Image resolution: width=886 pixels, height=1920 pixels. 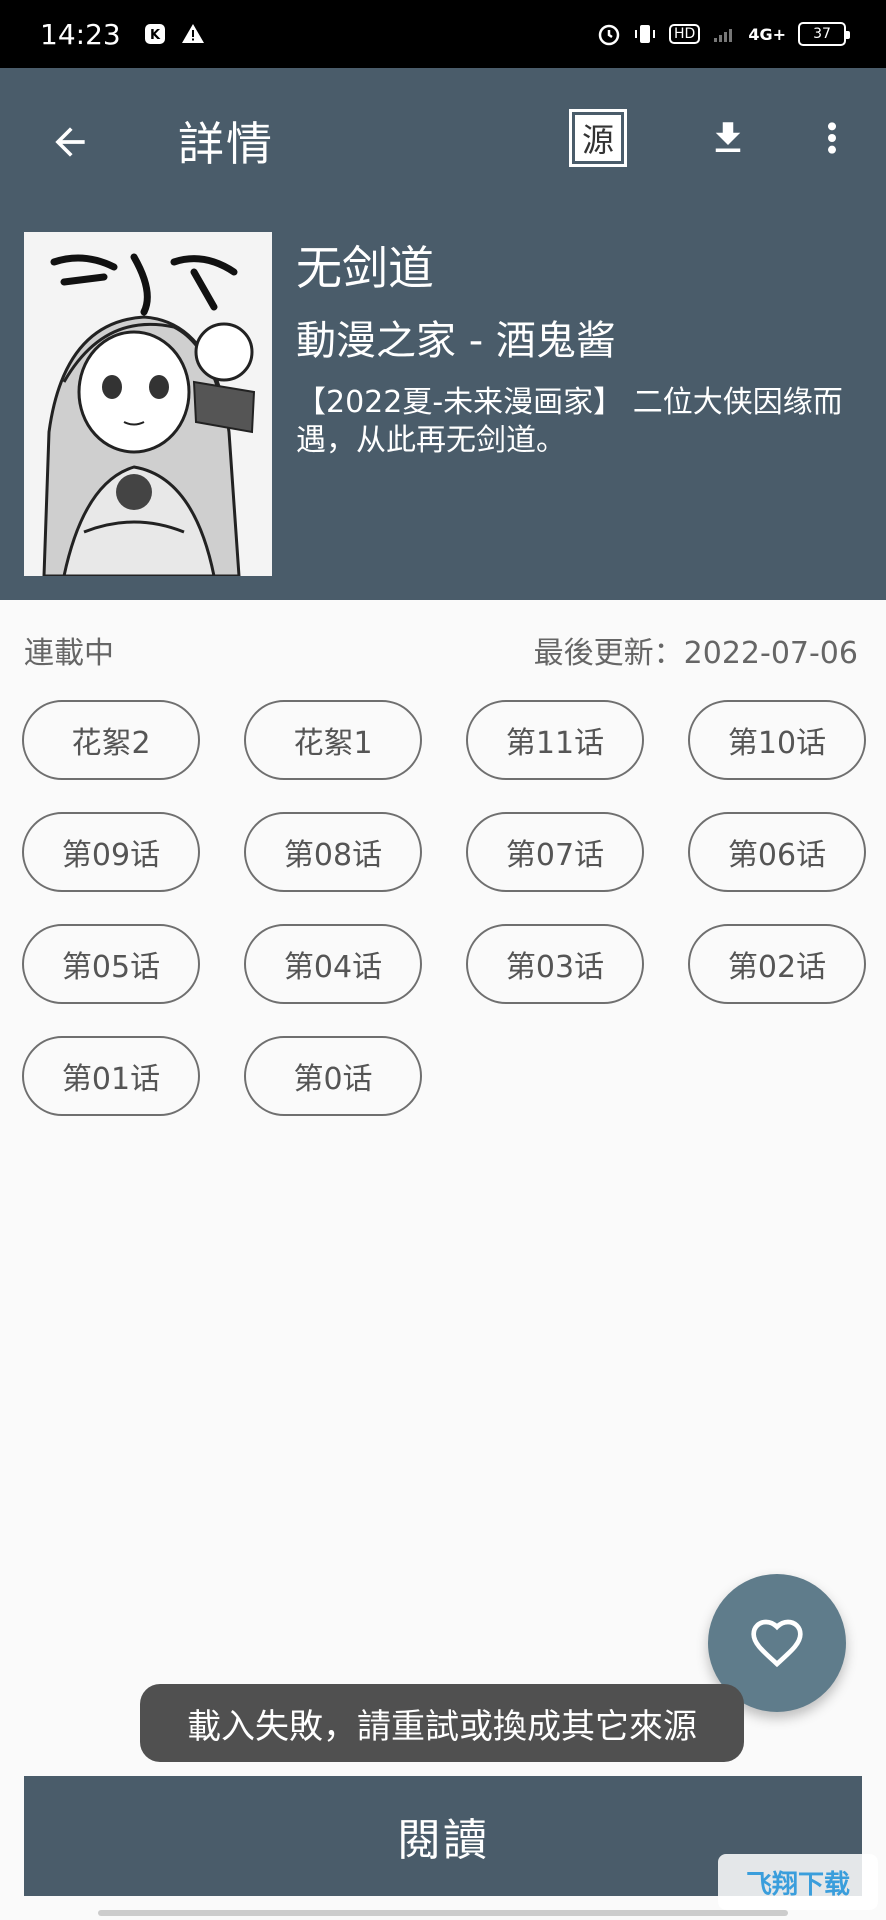 I want to click on heart-outline-icon, so click(x=777, y=1643).